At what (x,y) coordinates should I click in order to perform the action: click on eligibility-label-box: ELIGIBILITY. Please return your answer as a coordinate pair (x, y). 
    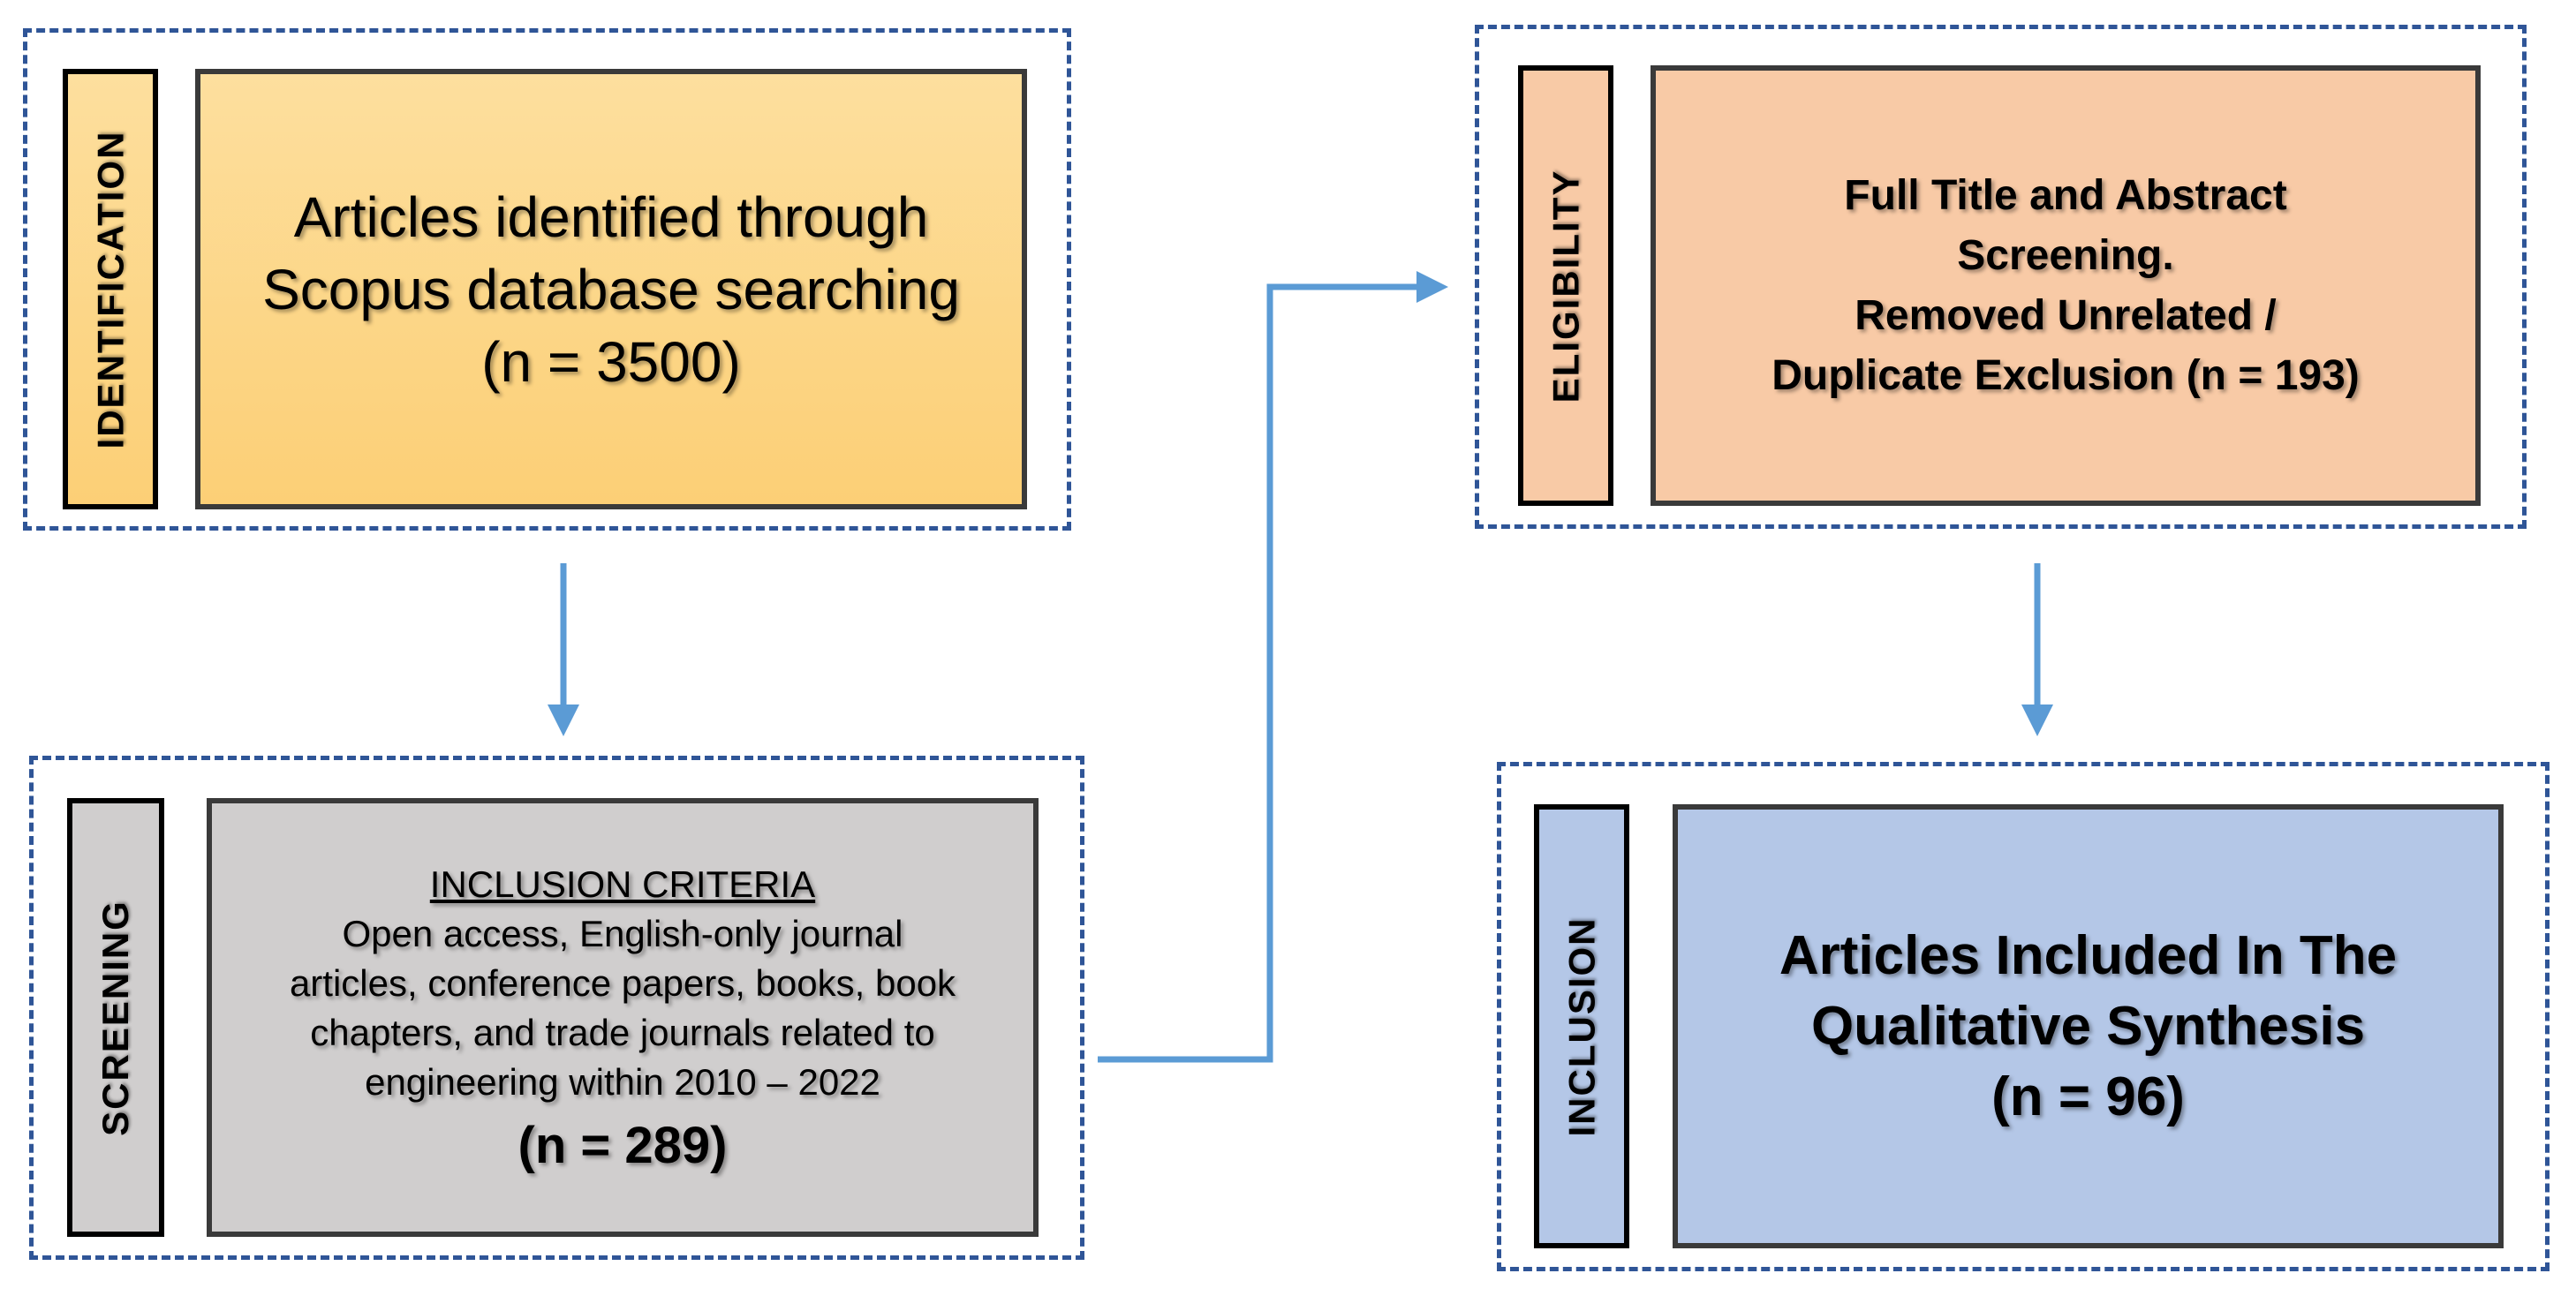
    Looking at the image, I should click on (1565, 285).